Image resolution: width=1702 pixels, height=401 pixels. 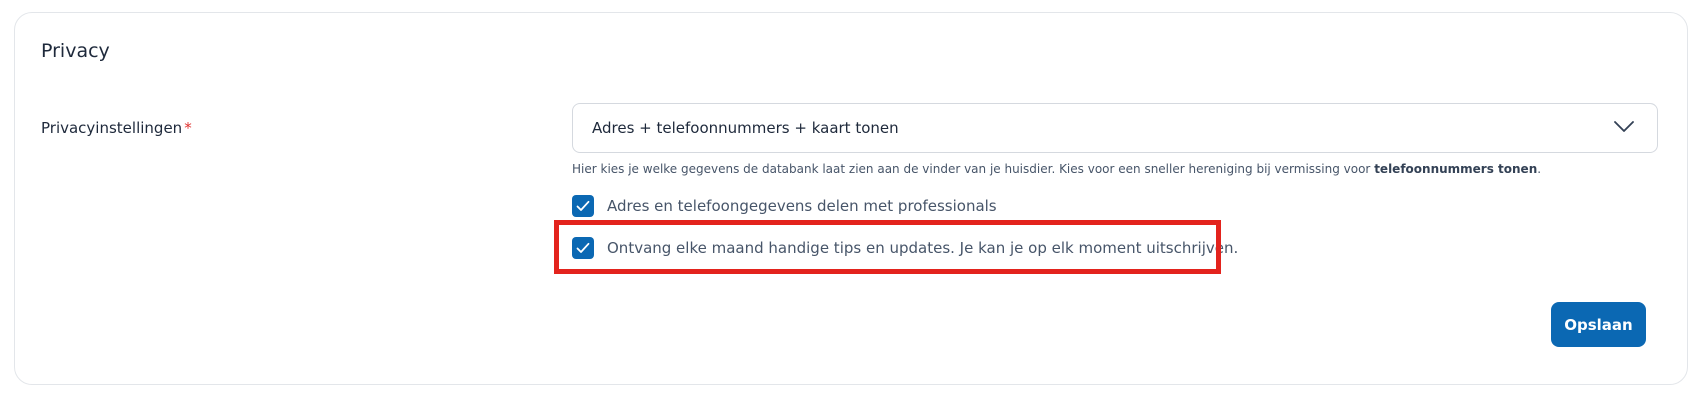 I want to click on help-text-bold: telefoonnummers tonen, so click(x=1456, y=169).